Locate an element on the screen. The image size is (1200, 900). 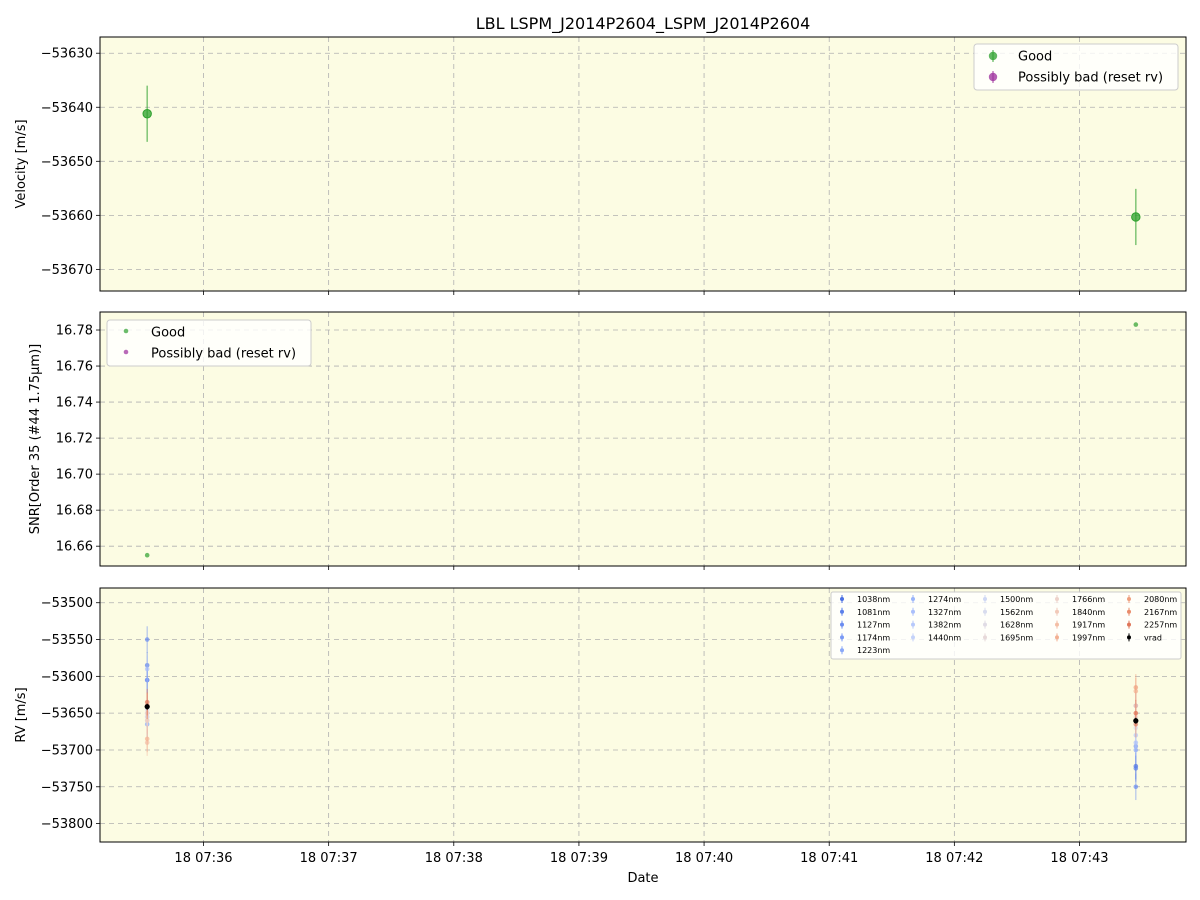
legend-entry-label: 1500nm is located at coordinates (1016, 599).